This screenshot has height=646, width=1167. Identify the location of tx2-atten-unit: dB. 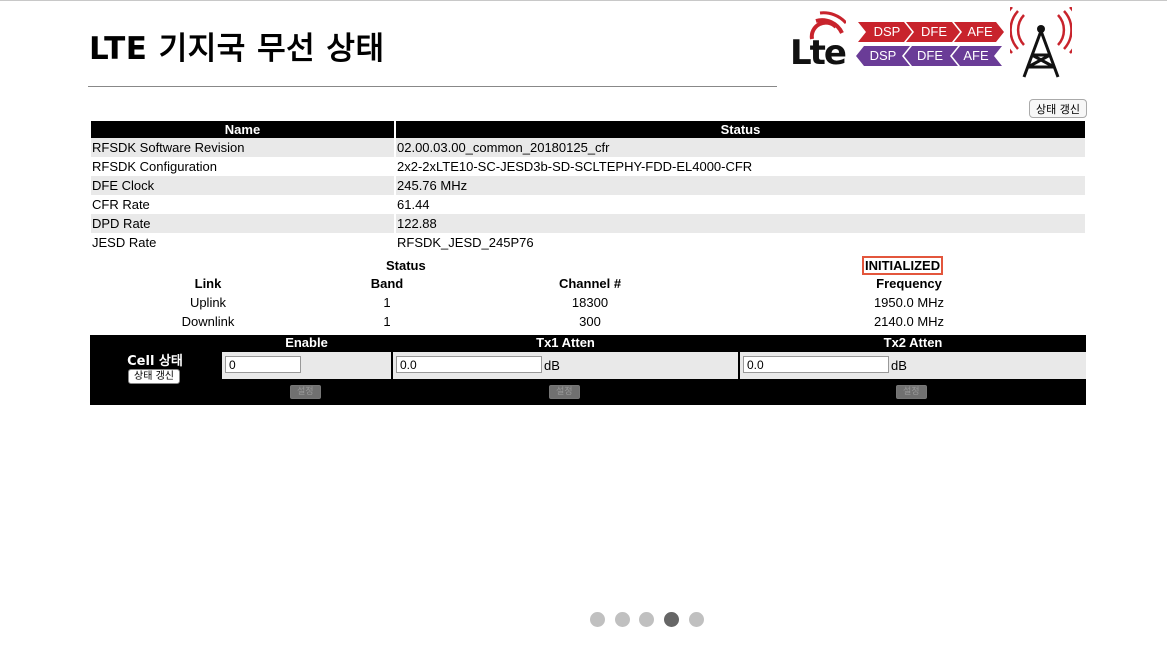
(899, 365).